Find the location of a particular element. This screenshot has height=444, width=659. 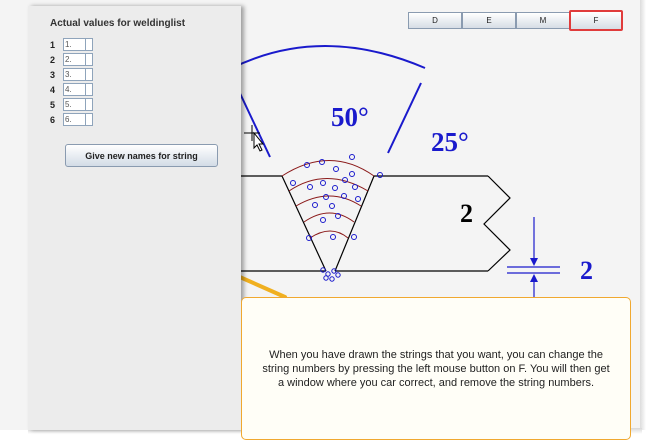

gap-label: 2 is located at coordinates (586, 270).